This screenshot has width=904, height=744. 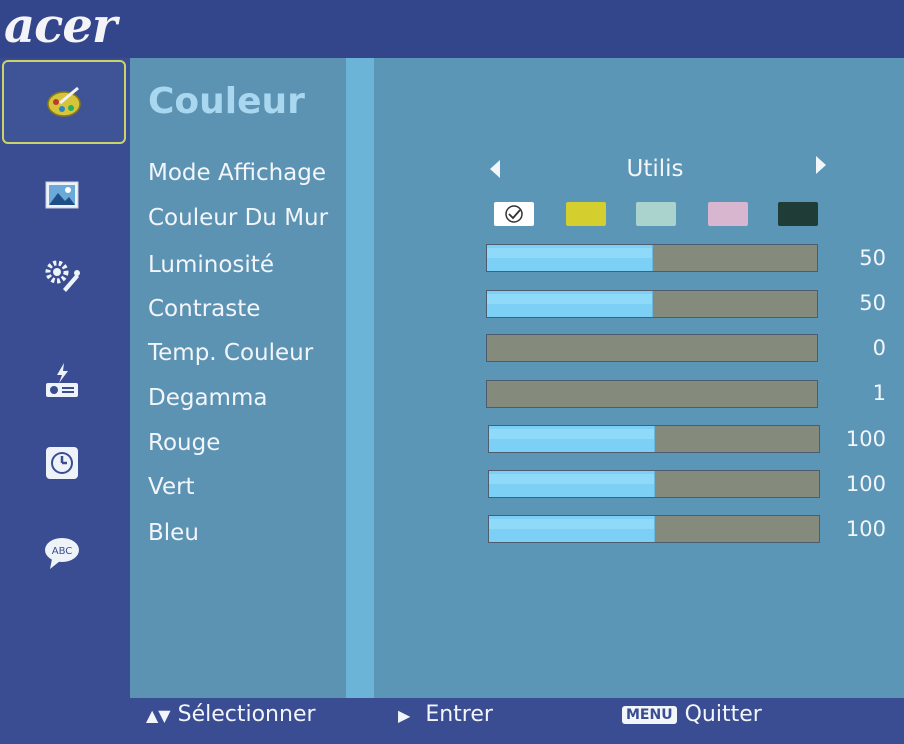 I want to click on acer-logo: acer, so click(x=60, y=27).